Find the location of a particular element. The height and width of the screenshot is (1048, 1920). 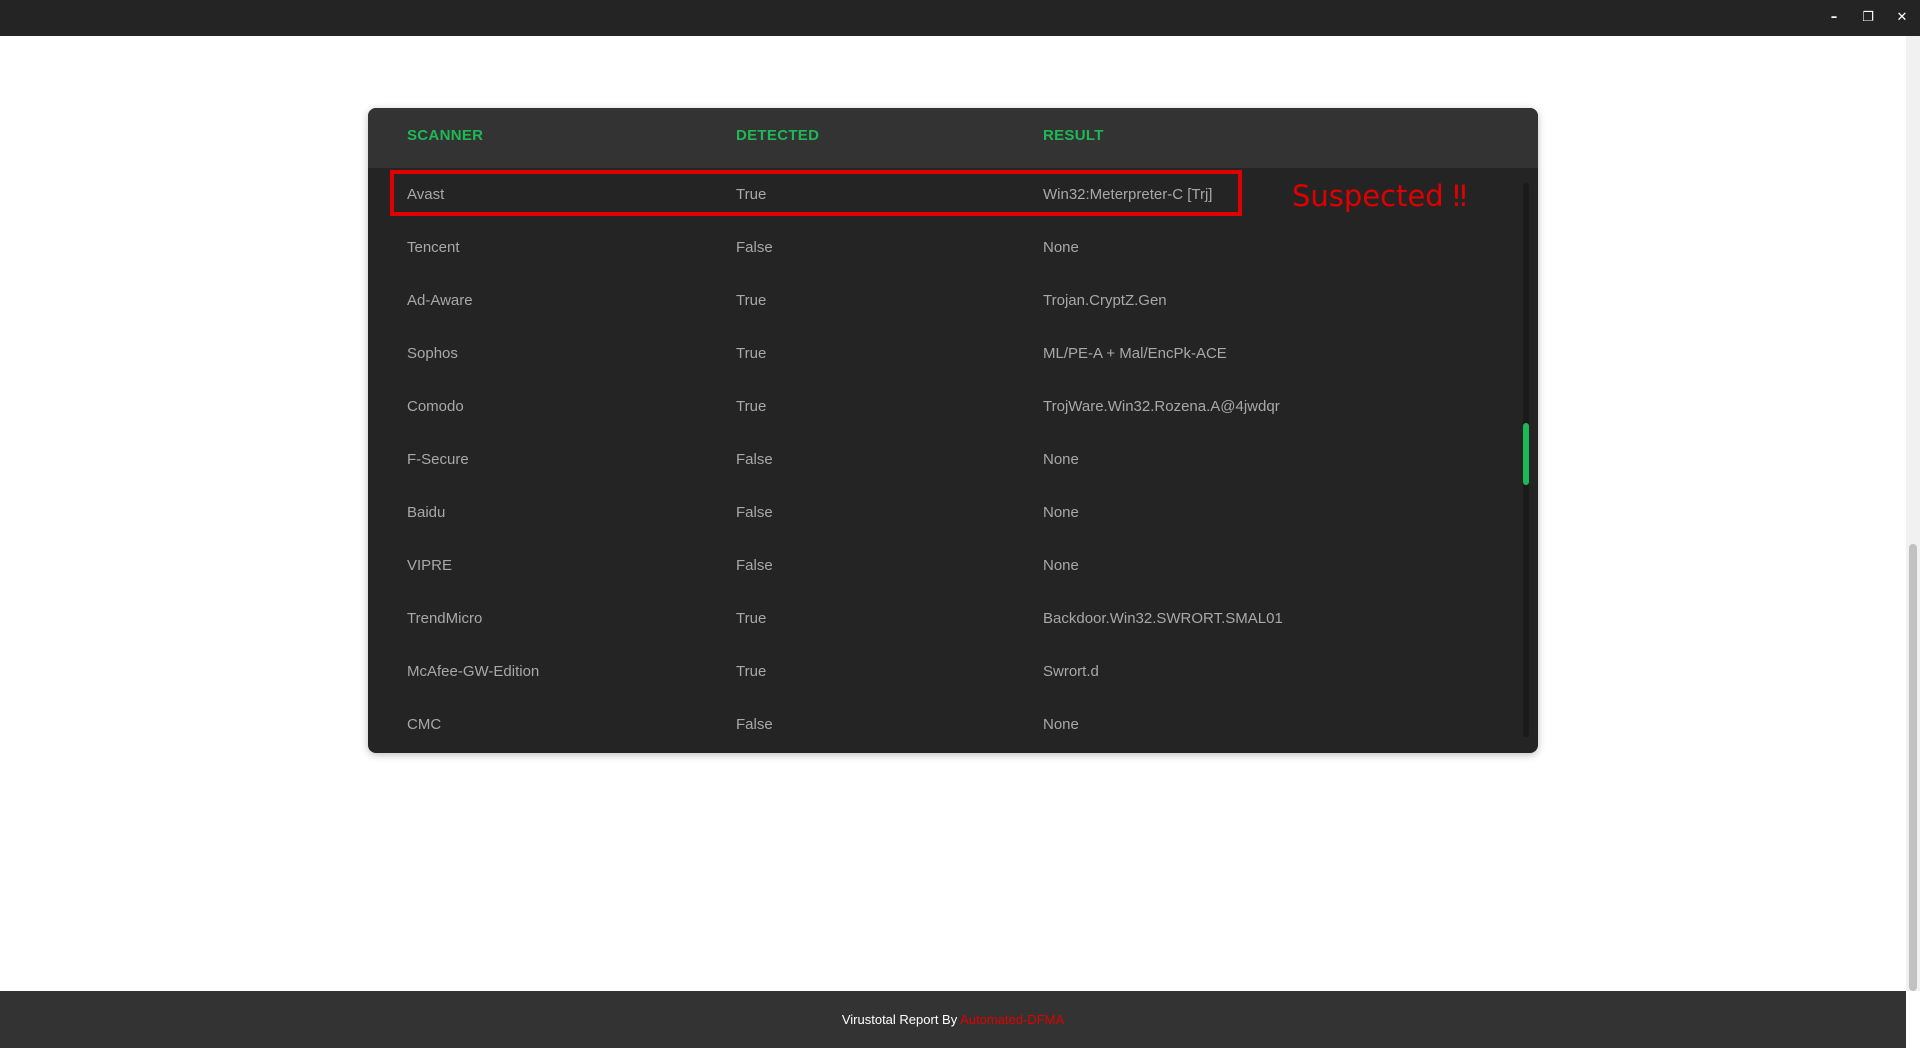

table-scrollbar-thumb is located at coordinates (1526, 454).